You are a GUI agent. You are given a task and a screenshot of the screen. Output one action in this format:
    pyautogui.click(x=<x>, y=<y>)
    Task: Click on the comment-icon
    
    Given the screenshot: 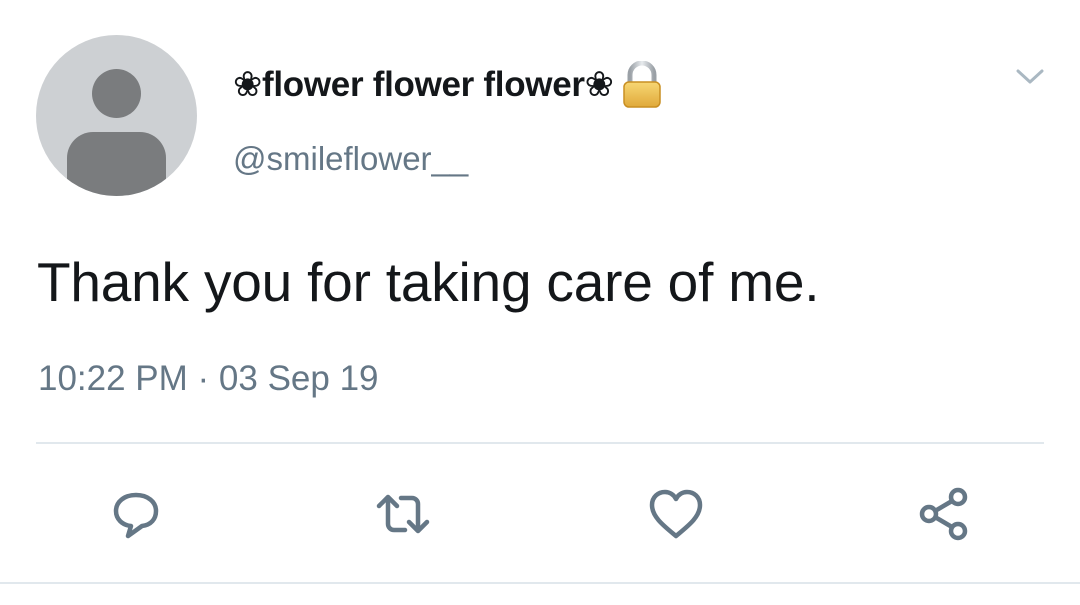 What is the action you would take?
    pyautogui.click(x=136, y=515)
    